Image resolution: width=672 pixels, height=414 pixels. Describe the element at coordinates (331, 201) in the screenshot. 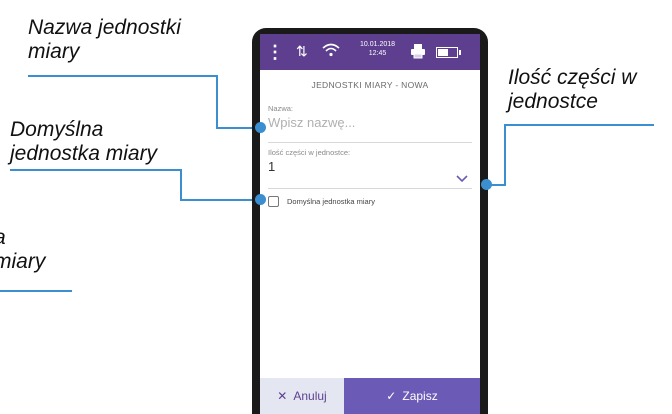

I see `default-unit-label: Domyślna jednostka miary` at that location.